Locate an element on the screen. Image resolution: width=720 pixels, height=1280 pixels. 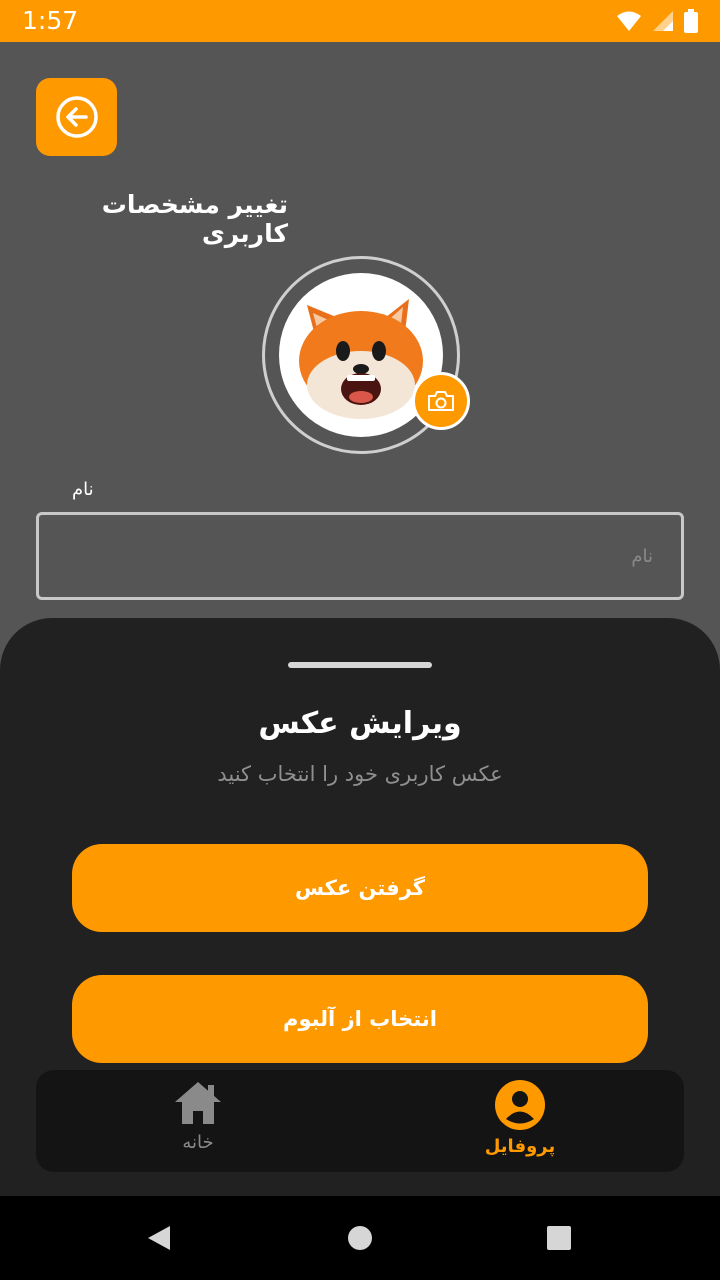
profile-icon is located at coordinates (520, 1105).